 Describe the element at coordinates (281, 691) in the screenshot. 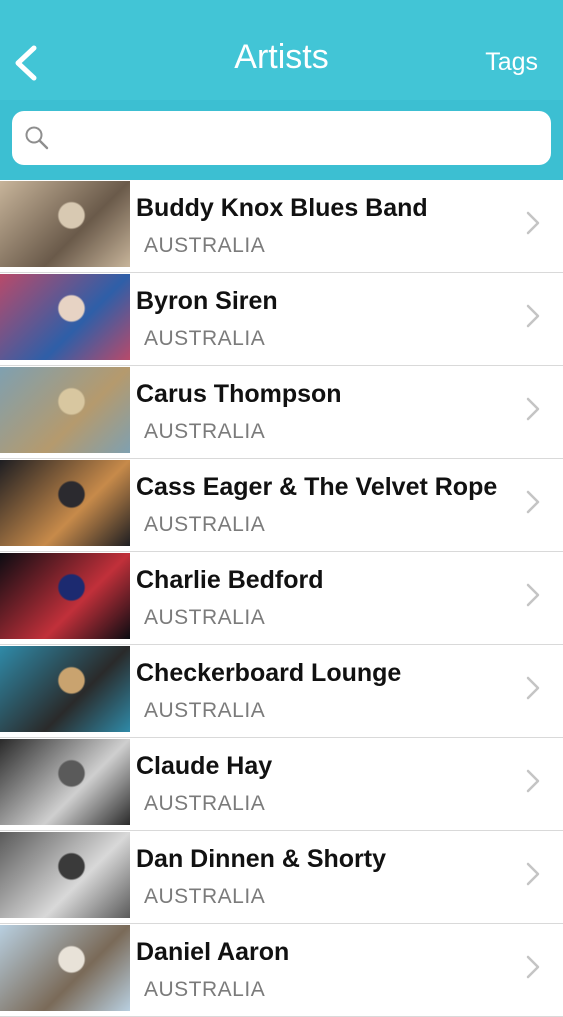

I see `artist-row: Checkerboard Lounge AUSTRALIA` at that location.